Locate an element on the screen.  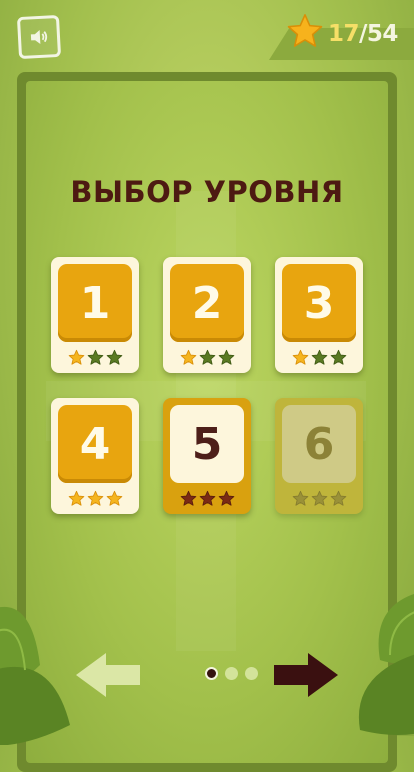
level-card-6: 6 is located at coordinates (319, 456).